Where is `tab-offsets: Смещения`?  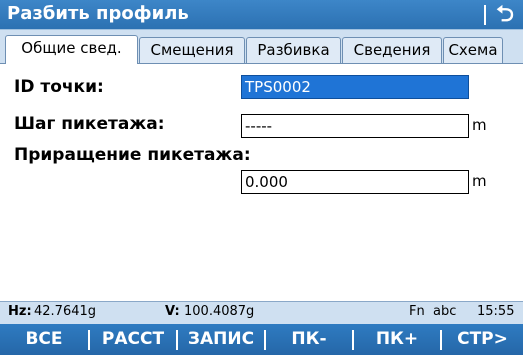 tab-offsets: Смещения is located at coordinates (192, 50).